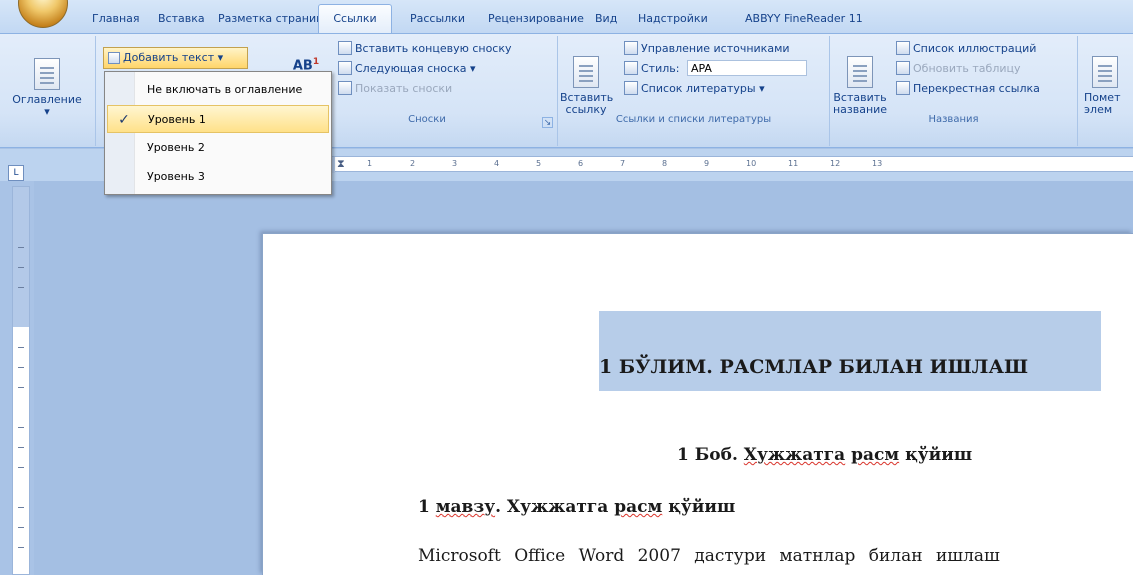  I want to click on tab-insert: Вставка, so click(181, 20).